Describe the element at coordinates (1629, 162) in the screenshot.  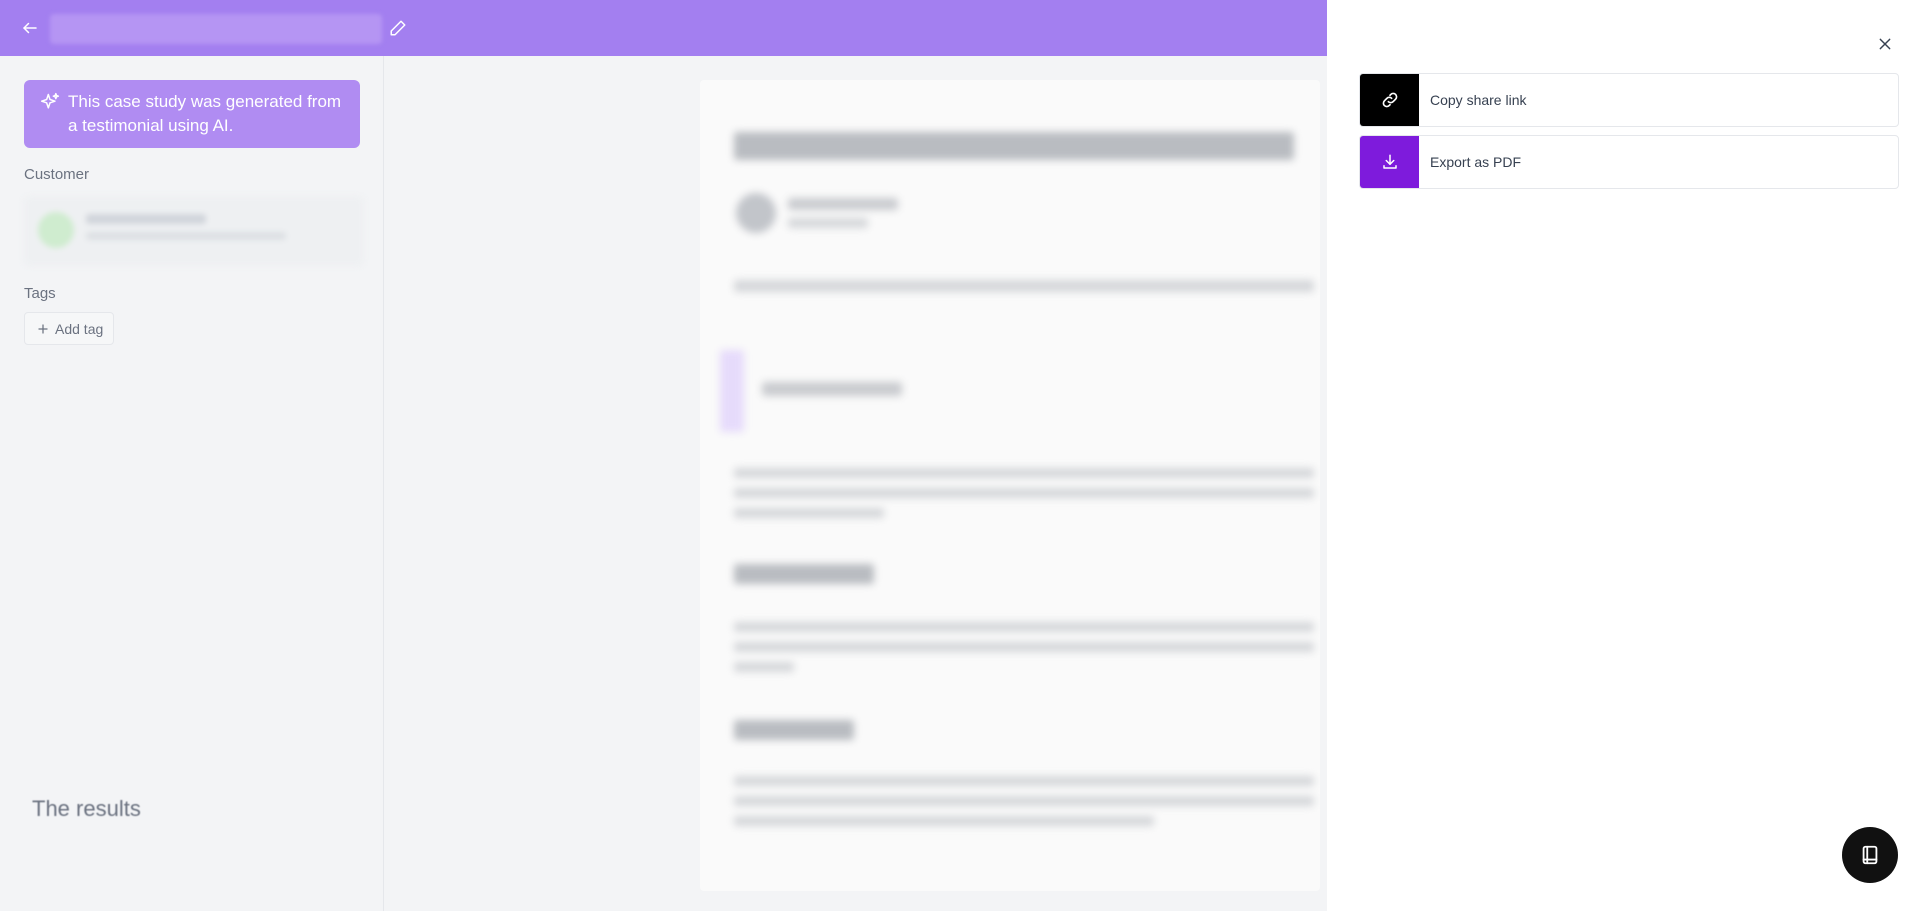
I see `export-pdf-button: Export as PDF` at that location.